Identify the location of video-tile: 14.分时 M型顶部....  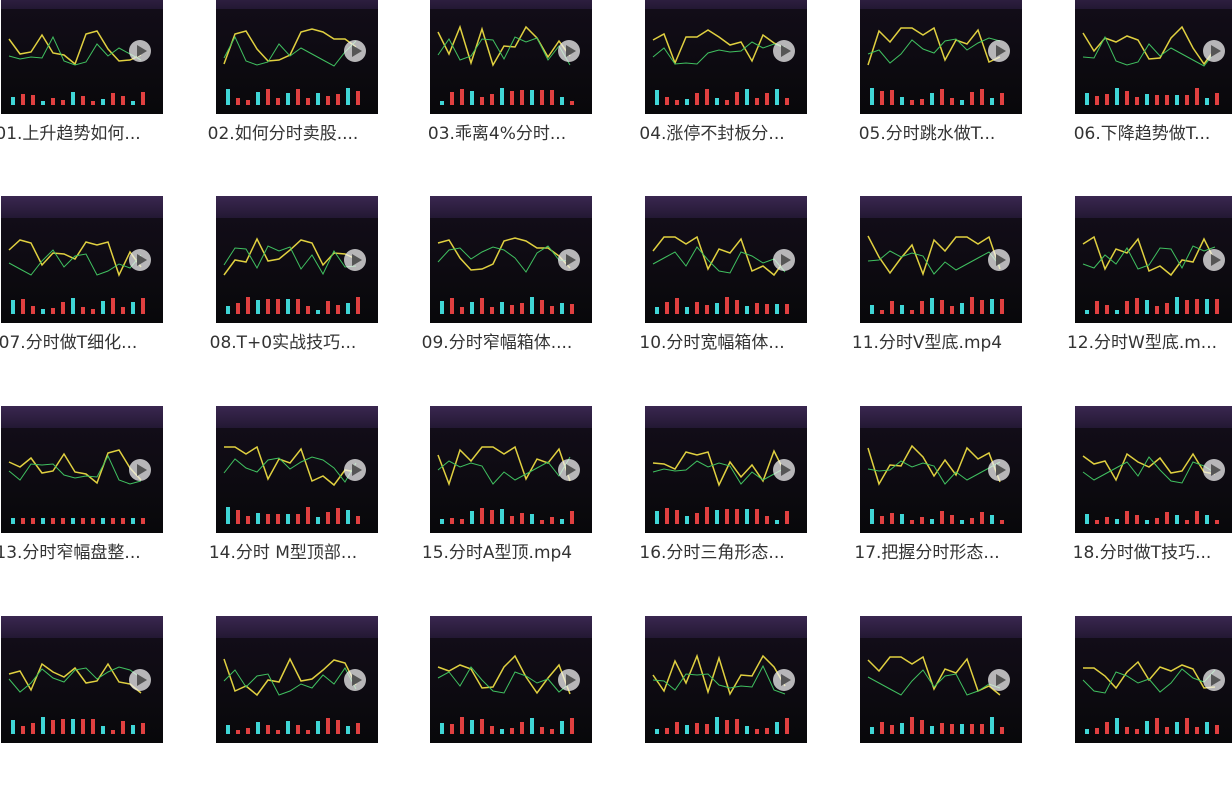
(283, 501).